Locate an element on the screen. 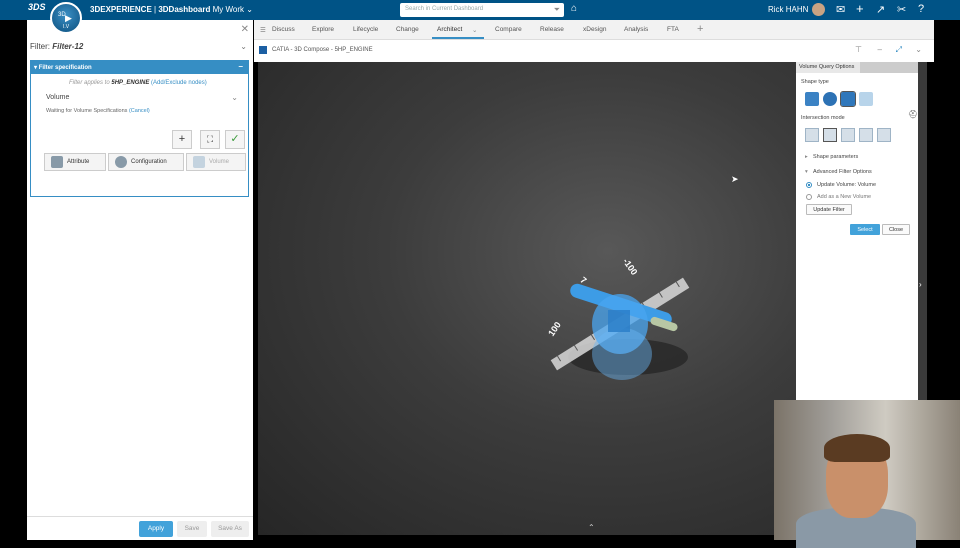 This screenshot has height=548, width=960. tools-icon: ✂ is located at coordinates (901, 9).